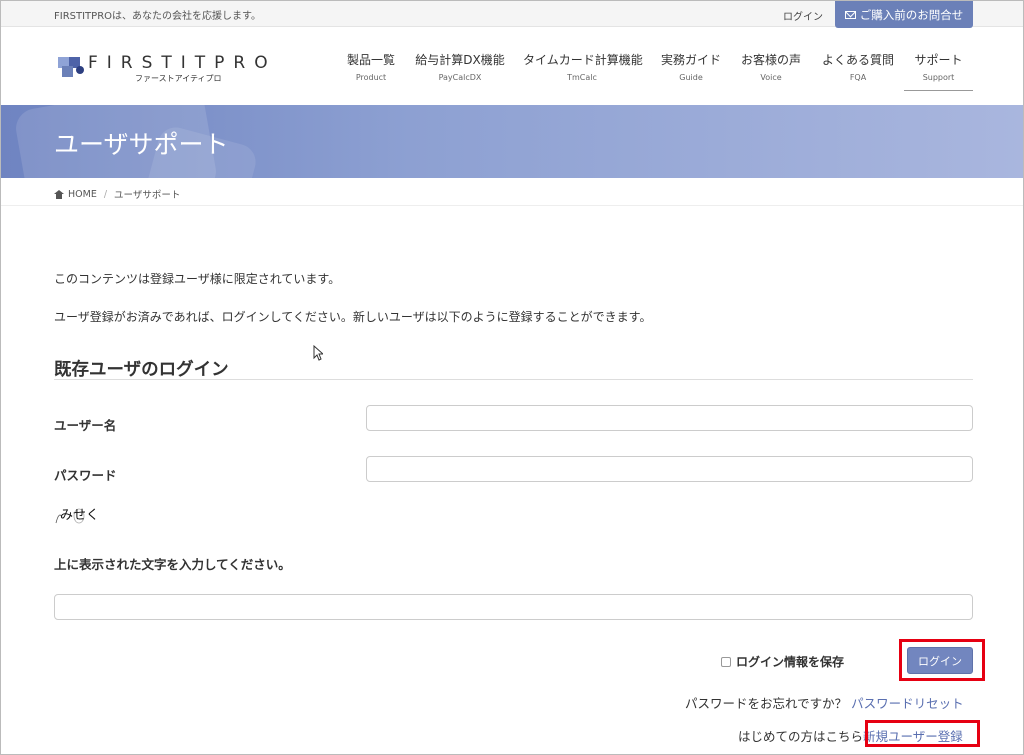  What do you see at coordinates (766, 703) in the screenshot?
I see `forgot-password-text: パスワードをお忘れですか？` at bounding box center [766, 703].